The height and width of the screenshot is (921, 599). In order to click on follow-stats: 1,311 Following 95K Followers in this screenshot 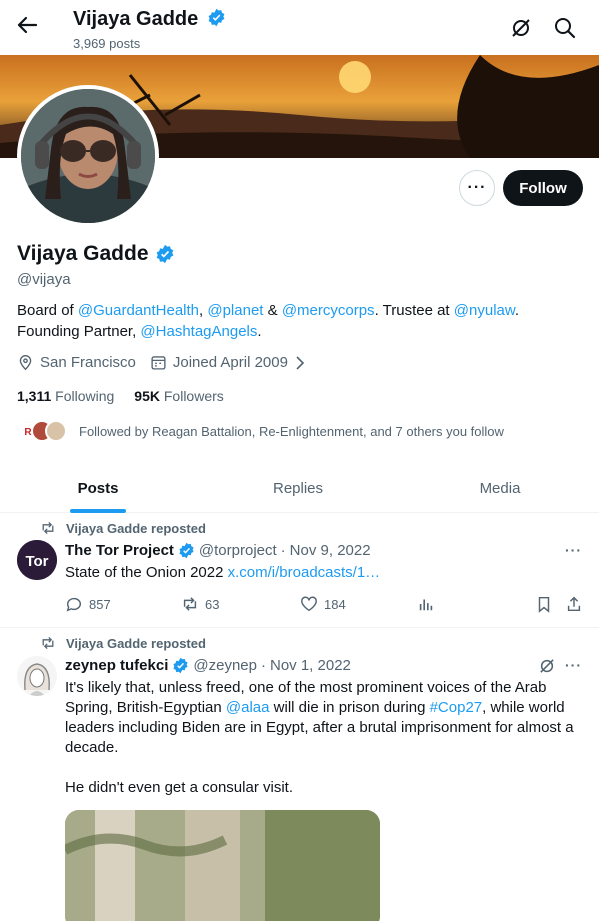, I will do `click(120, 396)`.